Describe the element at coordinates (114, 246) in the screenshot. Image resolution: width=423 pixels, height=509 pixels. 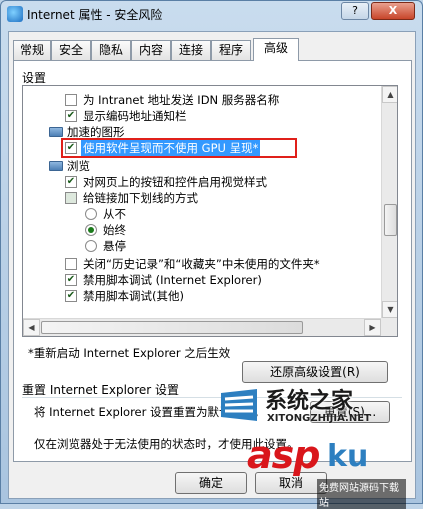
I see `list-item-label: 悬停` at that location.